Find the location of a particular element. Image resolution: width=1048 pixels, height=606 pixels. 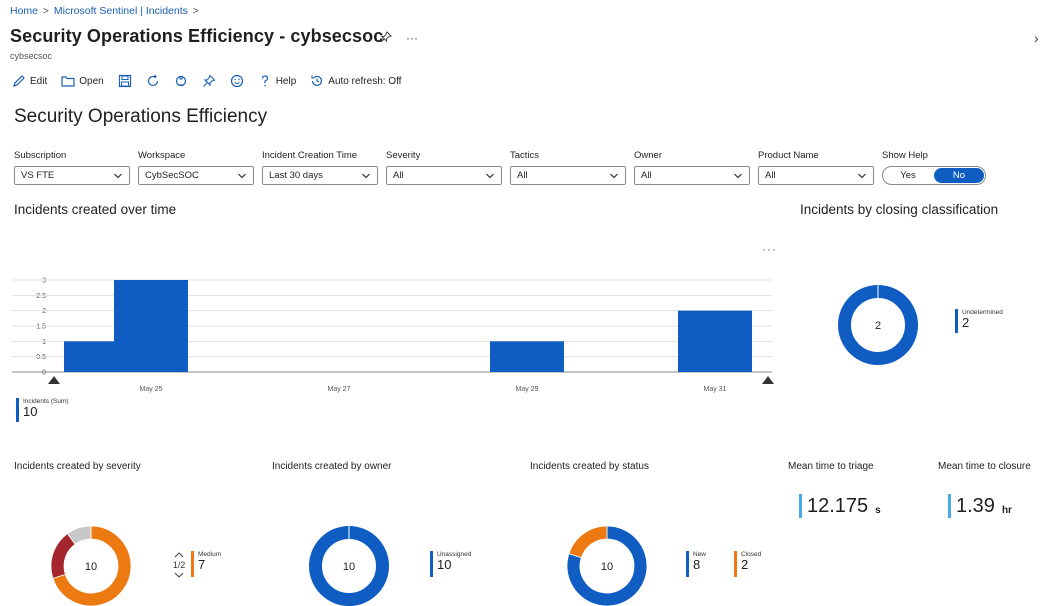

incidents-over-time-chart: 3 2.5 2 1.5 1 0.5 0 May 25 May 27 May 29 May 31 is located at coordinates (393, 335).